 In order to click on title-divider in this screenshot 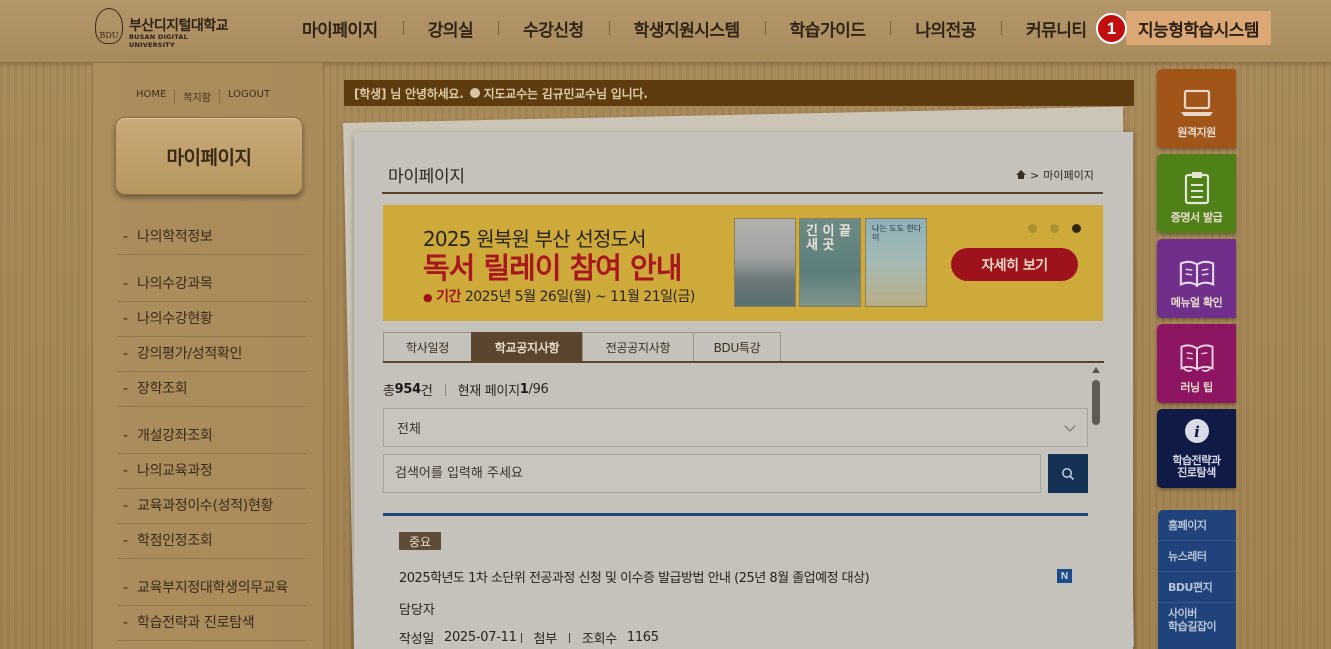, I will do `click(742, 193)`.